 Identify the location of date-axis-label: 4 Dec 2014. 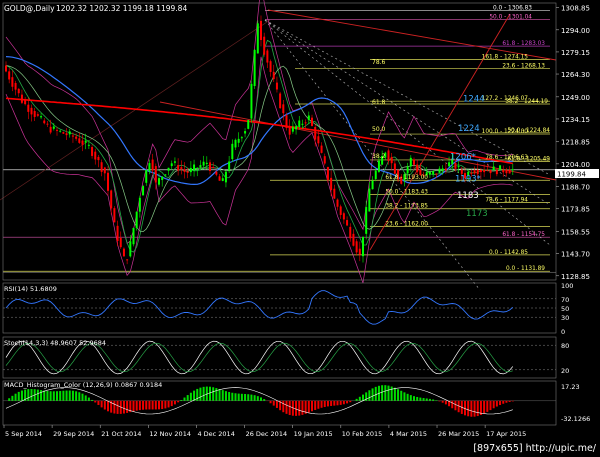
(215, 434).